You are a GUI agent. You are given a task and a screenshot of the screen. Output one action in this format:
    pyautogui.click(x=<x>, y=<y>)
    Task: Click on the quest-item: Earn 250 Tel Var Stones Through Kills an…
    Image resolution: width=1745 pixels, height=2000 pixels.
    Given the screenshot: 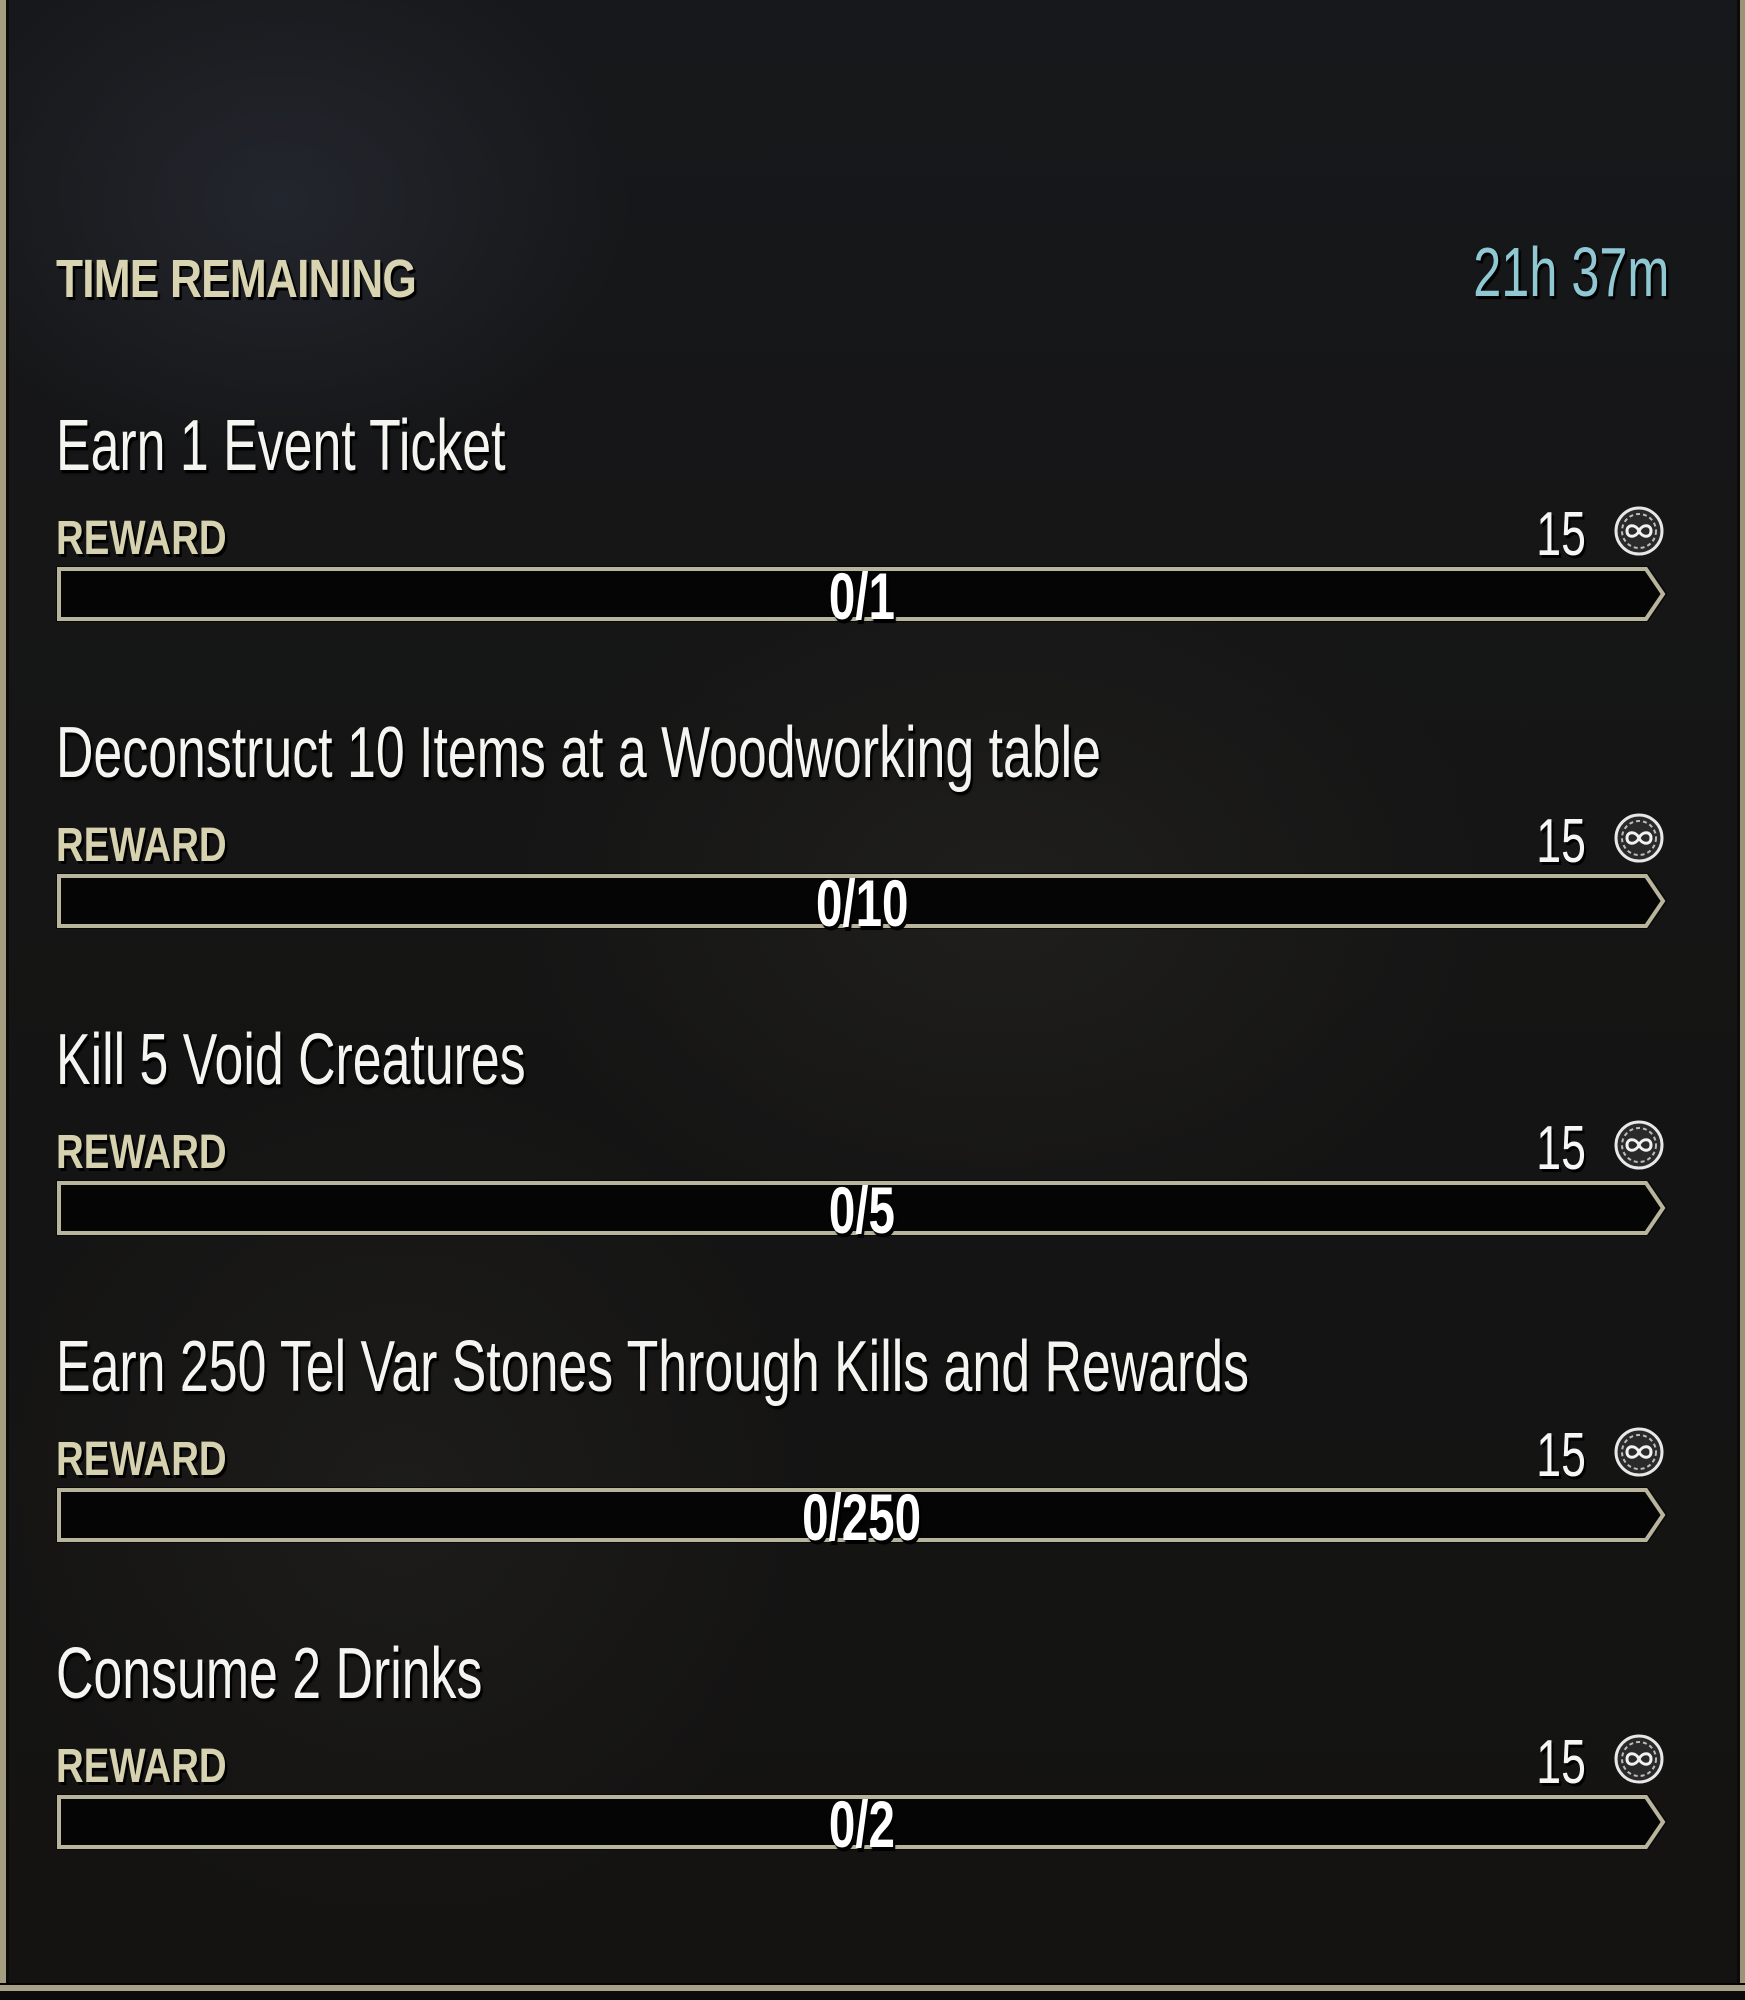 What is the action you would take?
    pyautogui.click(x=862, y=1446)
    